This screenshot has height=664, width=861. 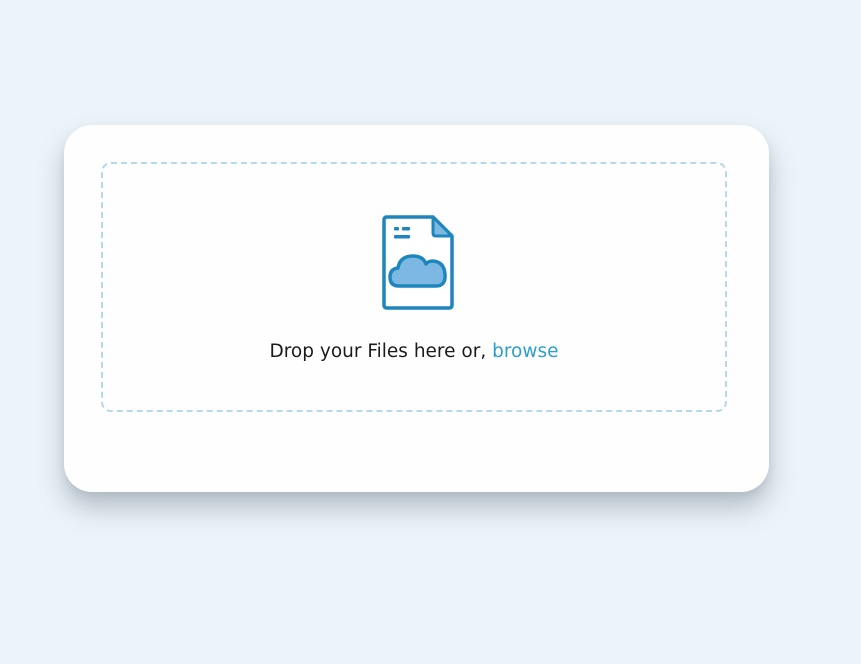 I want to click on drop-instructions: Drop your Files here or, browse, so click(x=414, y=352).